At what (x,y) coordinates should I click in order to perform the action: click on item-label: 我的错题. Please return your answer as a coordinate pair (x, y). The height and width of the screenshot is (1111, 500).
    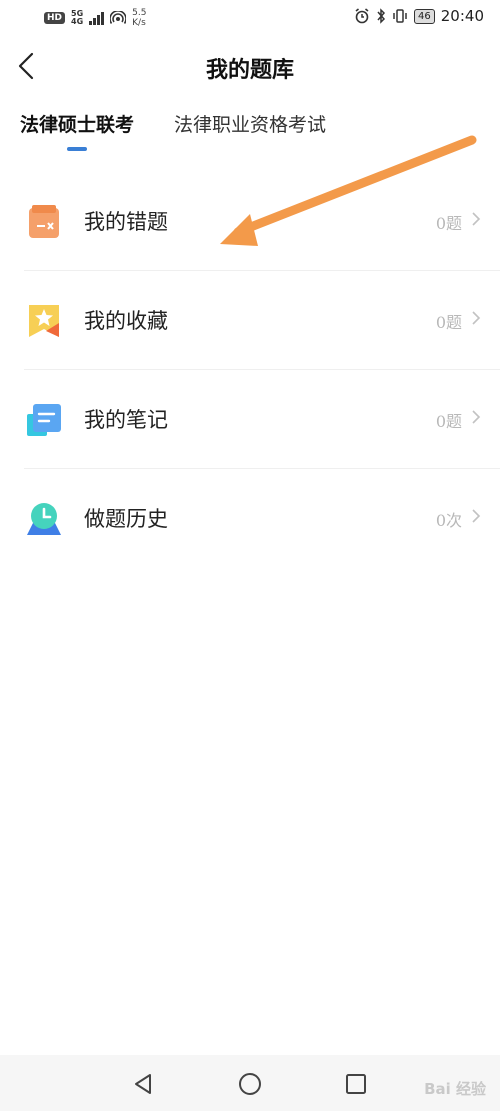
    Looking at the image, I should click on (126, 222).